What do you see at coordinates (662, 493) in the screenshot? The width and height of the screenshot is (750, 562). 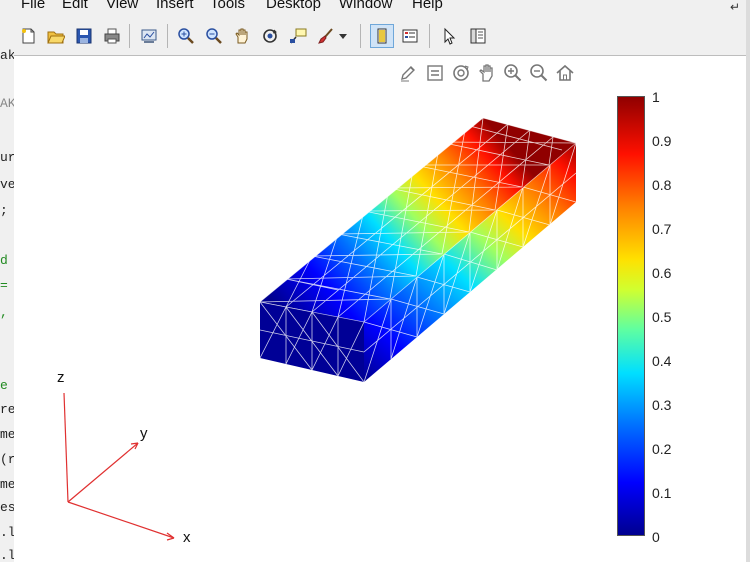 I see `colorbar-tick-label: 0.1` at bounding box center [662, 493].